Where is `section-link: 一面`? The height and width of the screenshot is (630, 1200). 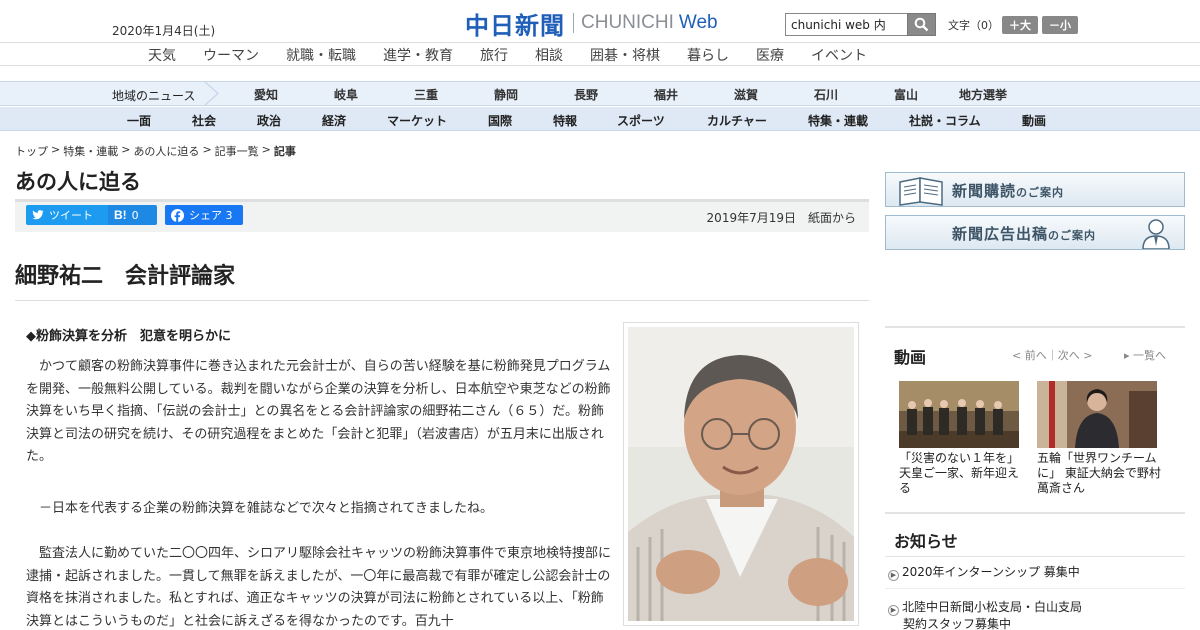
section-link: 一面 is located at coordinates (139, 120).